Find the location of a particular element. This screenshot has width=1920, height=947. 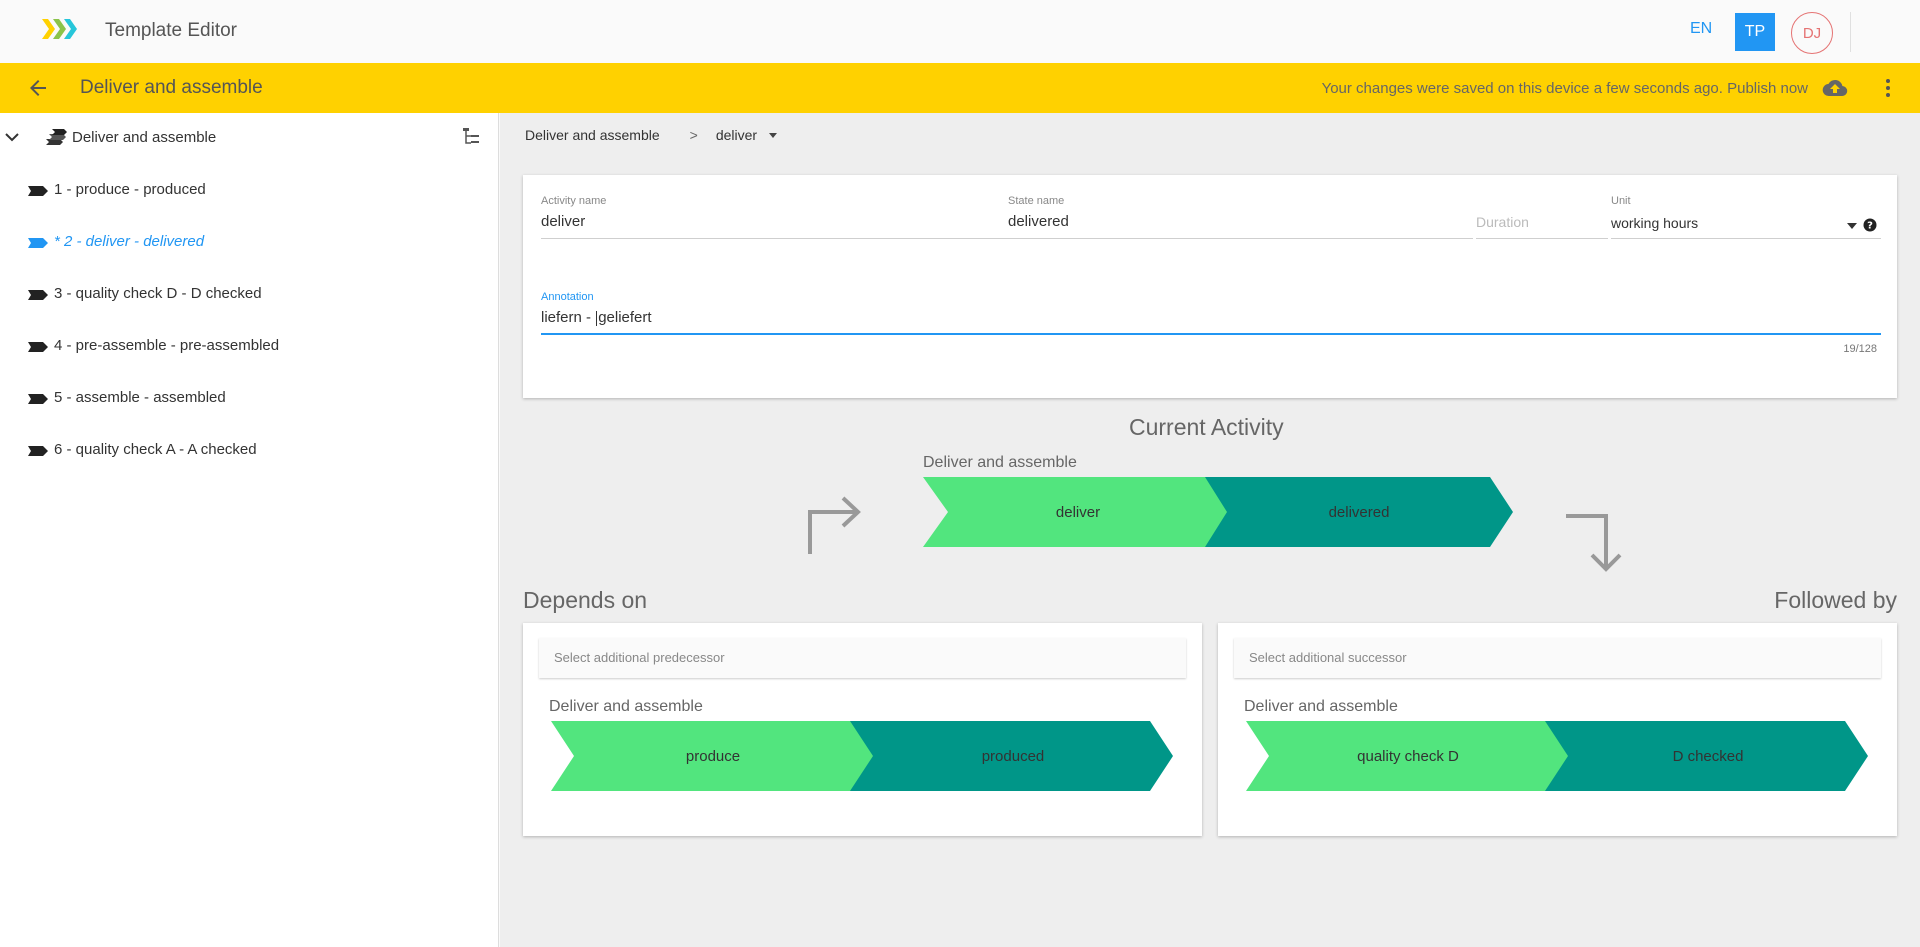

annotation-input: liefern - geliefert is located at coordinates (596, 317).